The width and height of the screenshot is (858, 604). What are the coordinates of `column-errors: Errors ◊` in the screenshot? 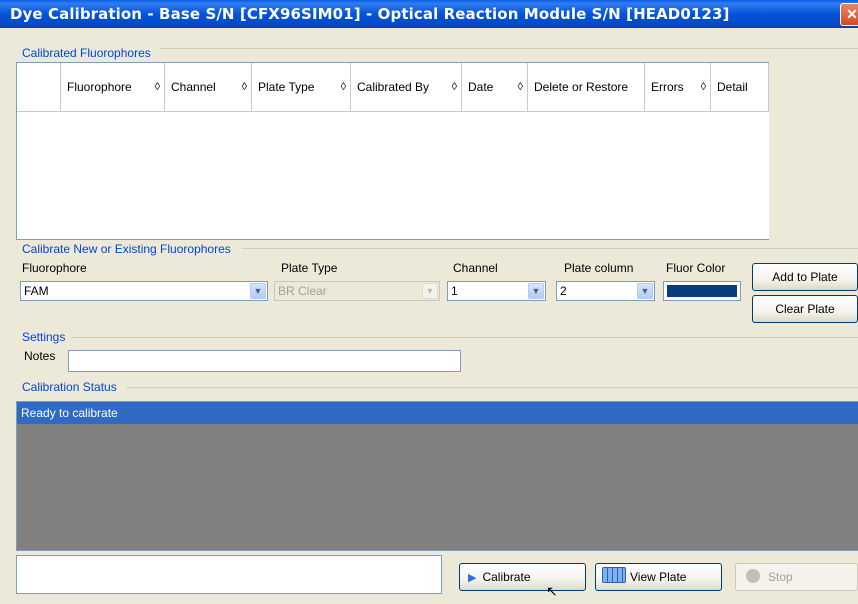 It's located at (678, 87).